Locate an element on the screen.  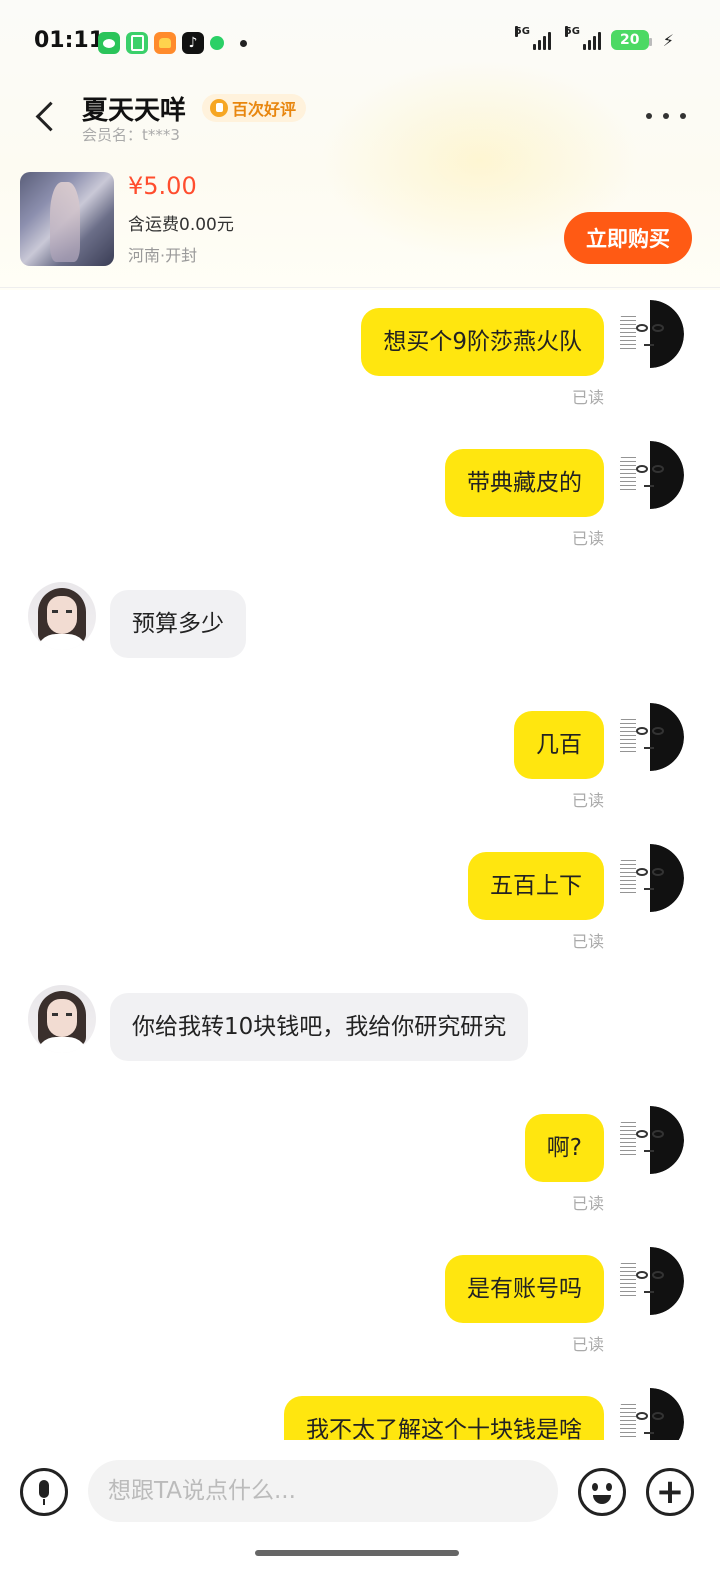
back-button is located at coordinates (46, 116).